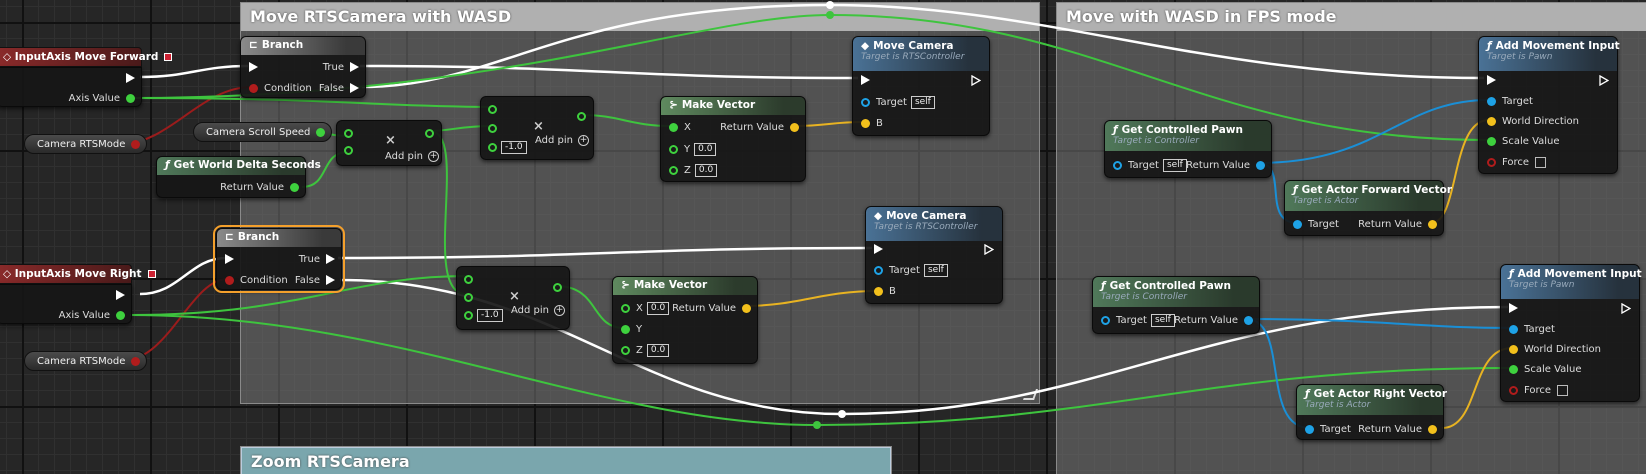  I want to click on x-pin: X 0.0, so click(645, 308).